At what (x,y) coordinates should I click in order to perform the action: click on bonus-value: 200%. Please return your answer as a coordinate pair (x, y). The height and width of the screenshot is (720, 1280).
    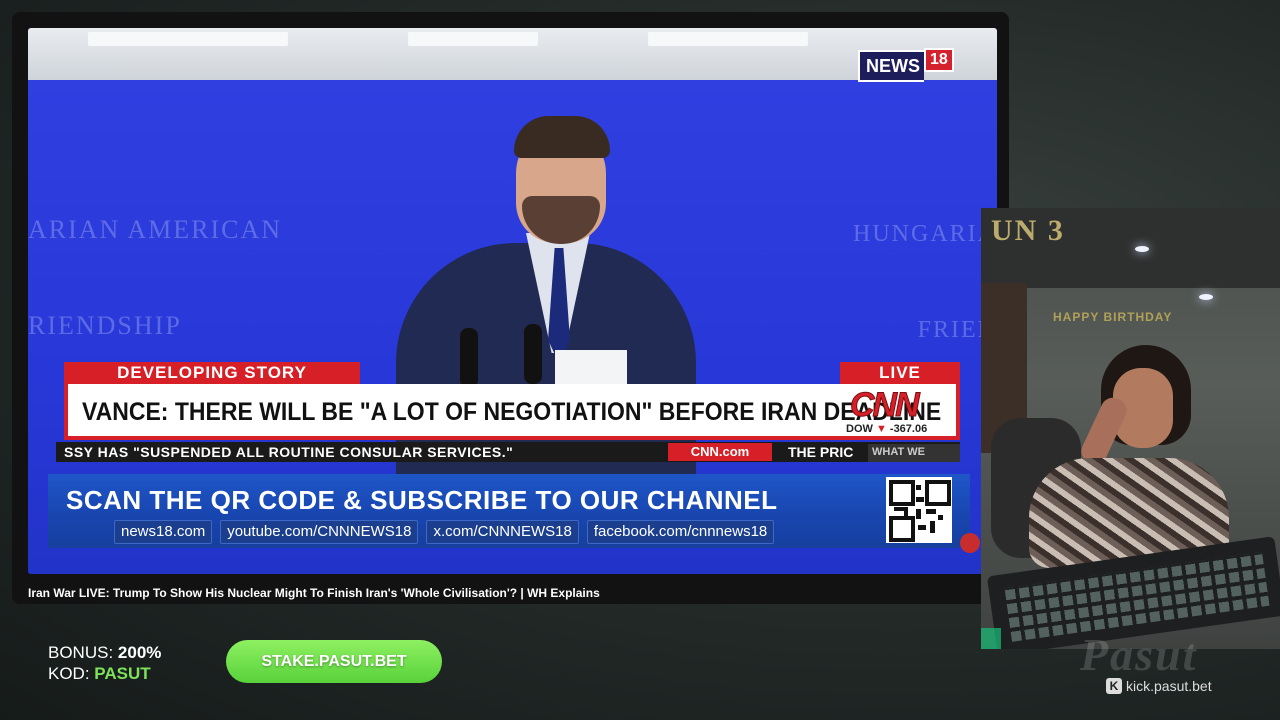
    Looking at the image, I should click on (139, 652).